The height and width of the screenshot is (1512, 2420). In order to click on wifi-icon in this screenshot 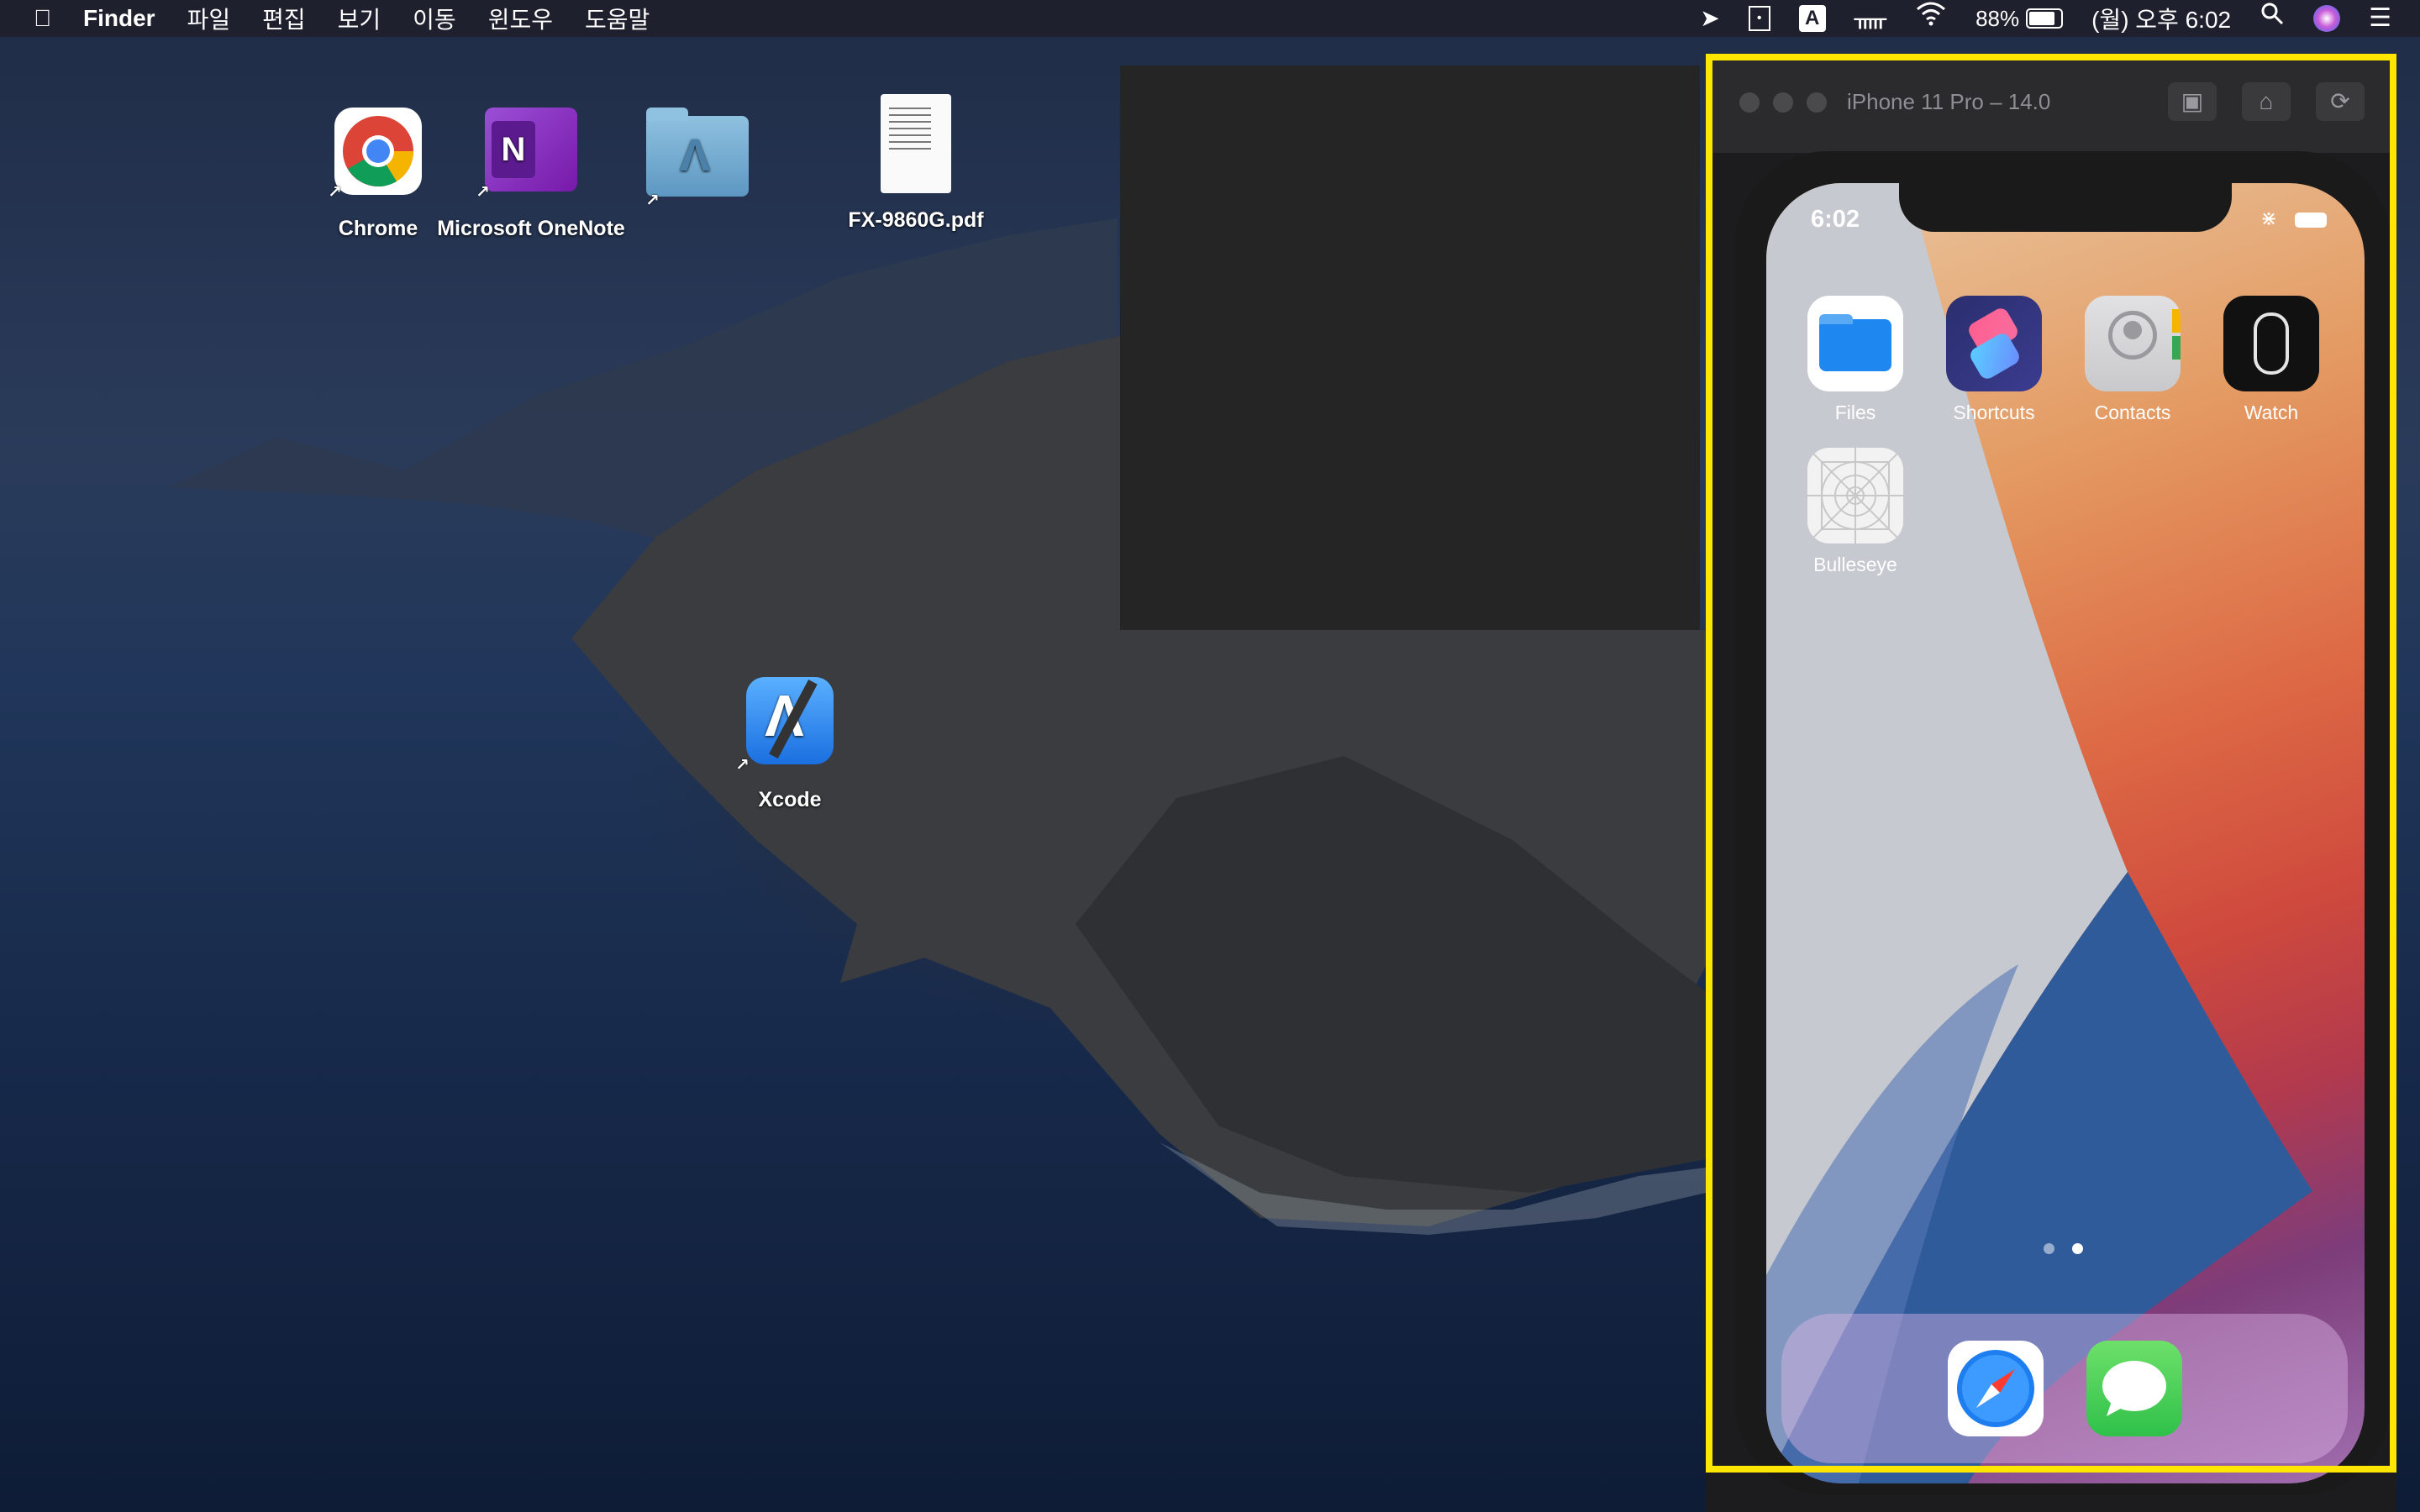, I will do `click(1931, 18)`.